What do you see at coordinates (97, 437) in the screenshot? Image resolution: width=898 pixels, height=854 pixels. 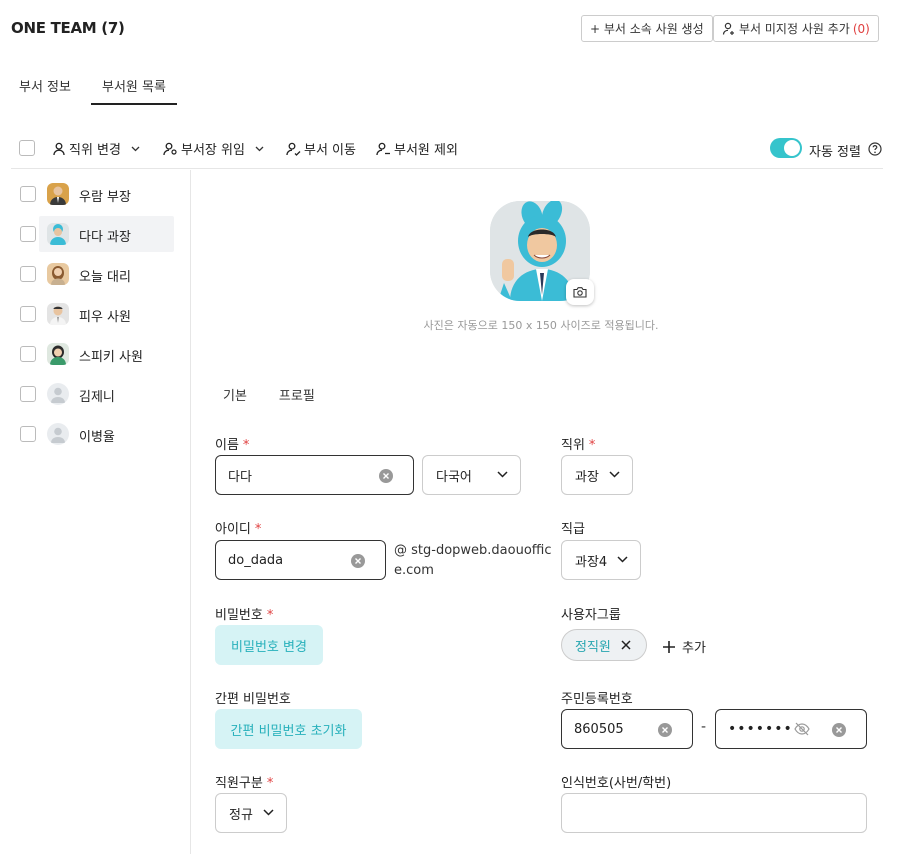 I see `member-name: 이병율` at bounding box center [97, 437].